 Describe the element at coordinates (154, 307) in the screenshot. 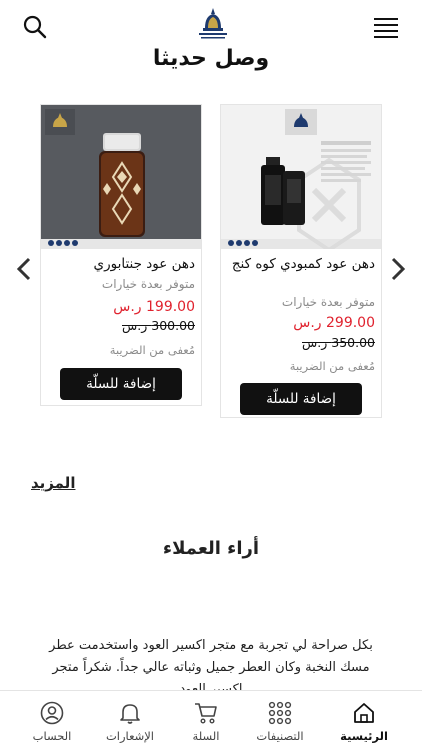

I see `product-price: 199.00 ر.س` at that location.